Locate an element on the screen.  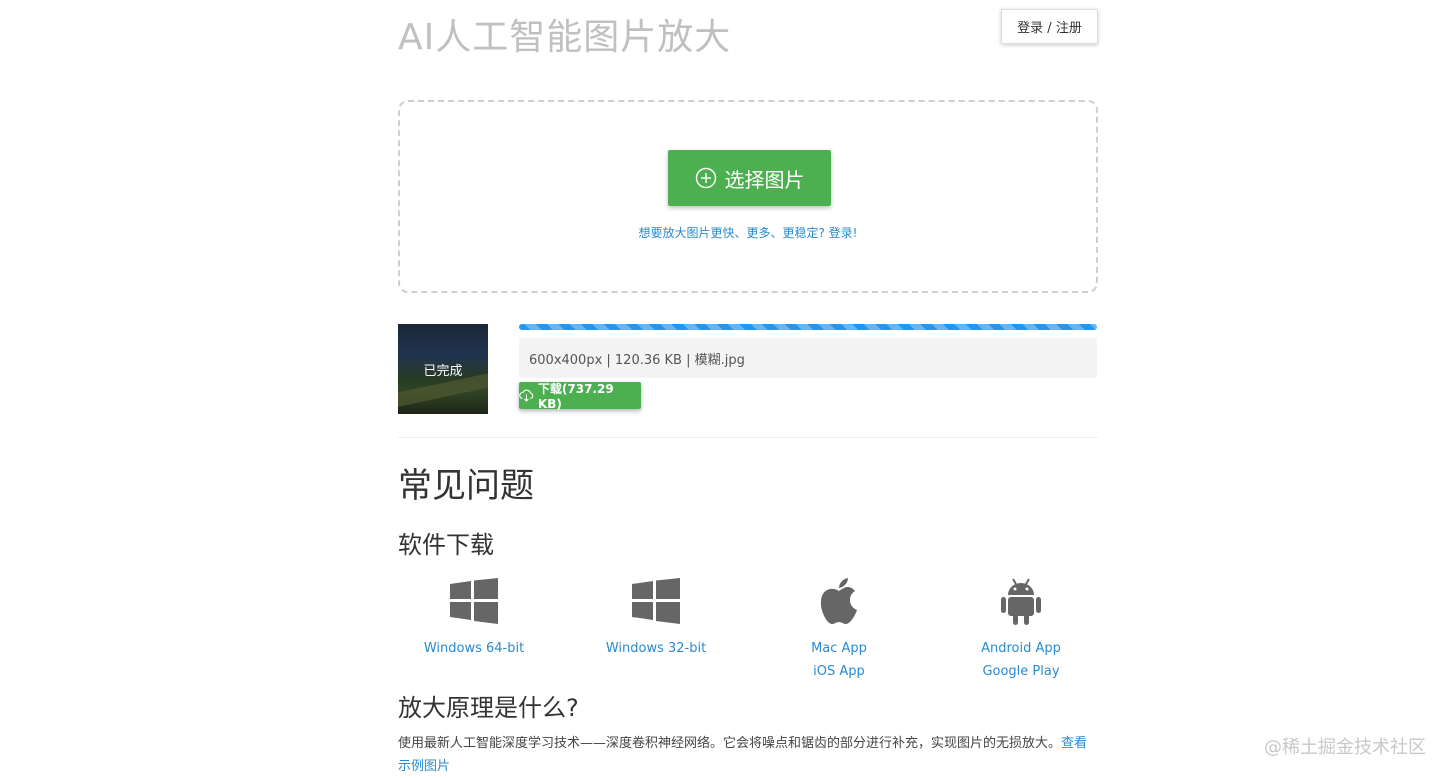
download-android: Android App Google Play is located at coordinates (1021, 629).